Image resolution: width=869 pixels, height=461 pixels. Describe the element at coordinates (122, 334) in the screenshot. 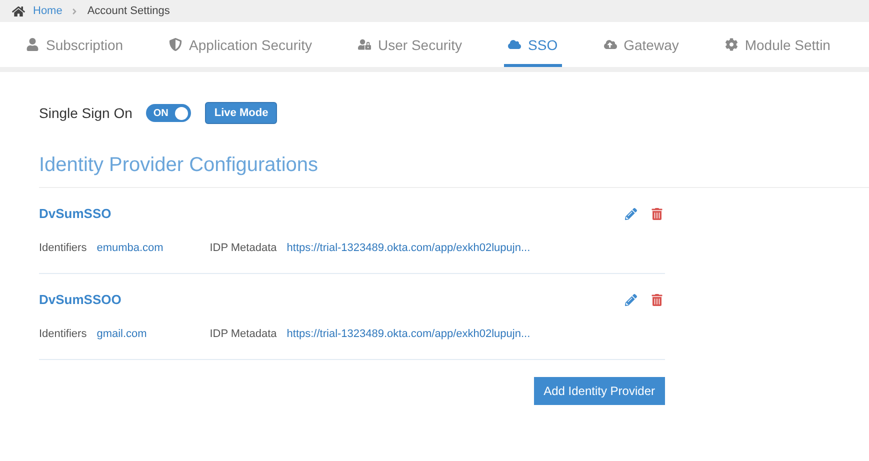

I see `identifier-value: gmail.com` at that location.